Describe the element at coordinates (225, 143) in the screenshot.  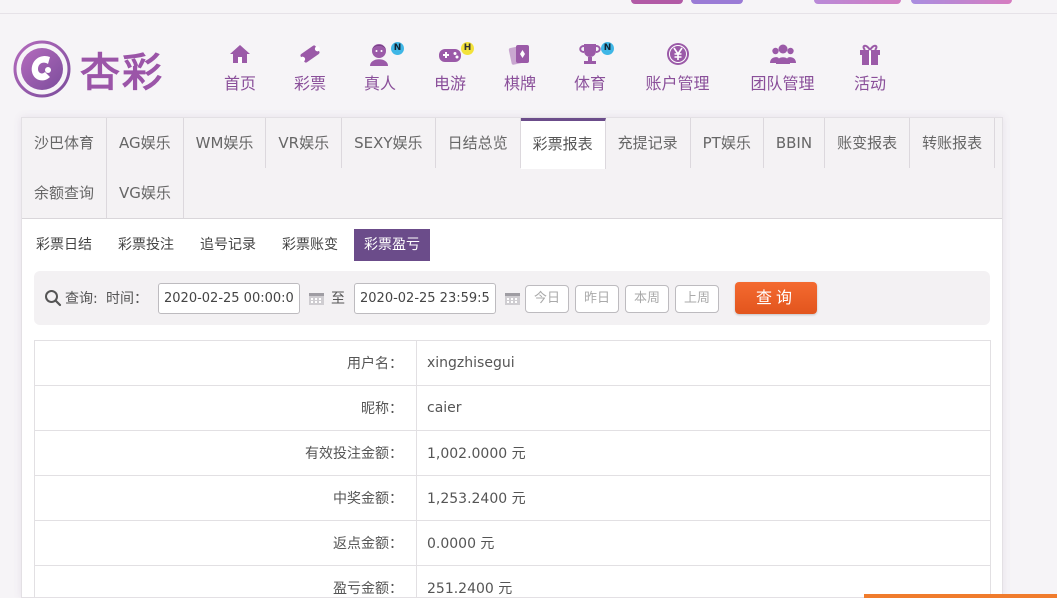
I see `report-tab: WM娱乐` at that location.